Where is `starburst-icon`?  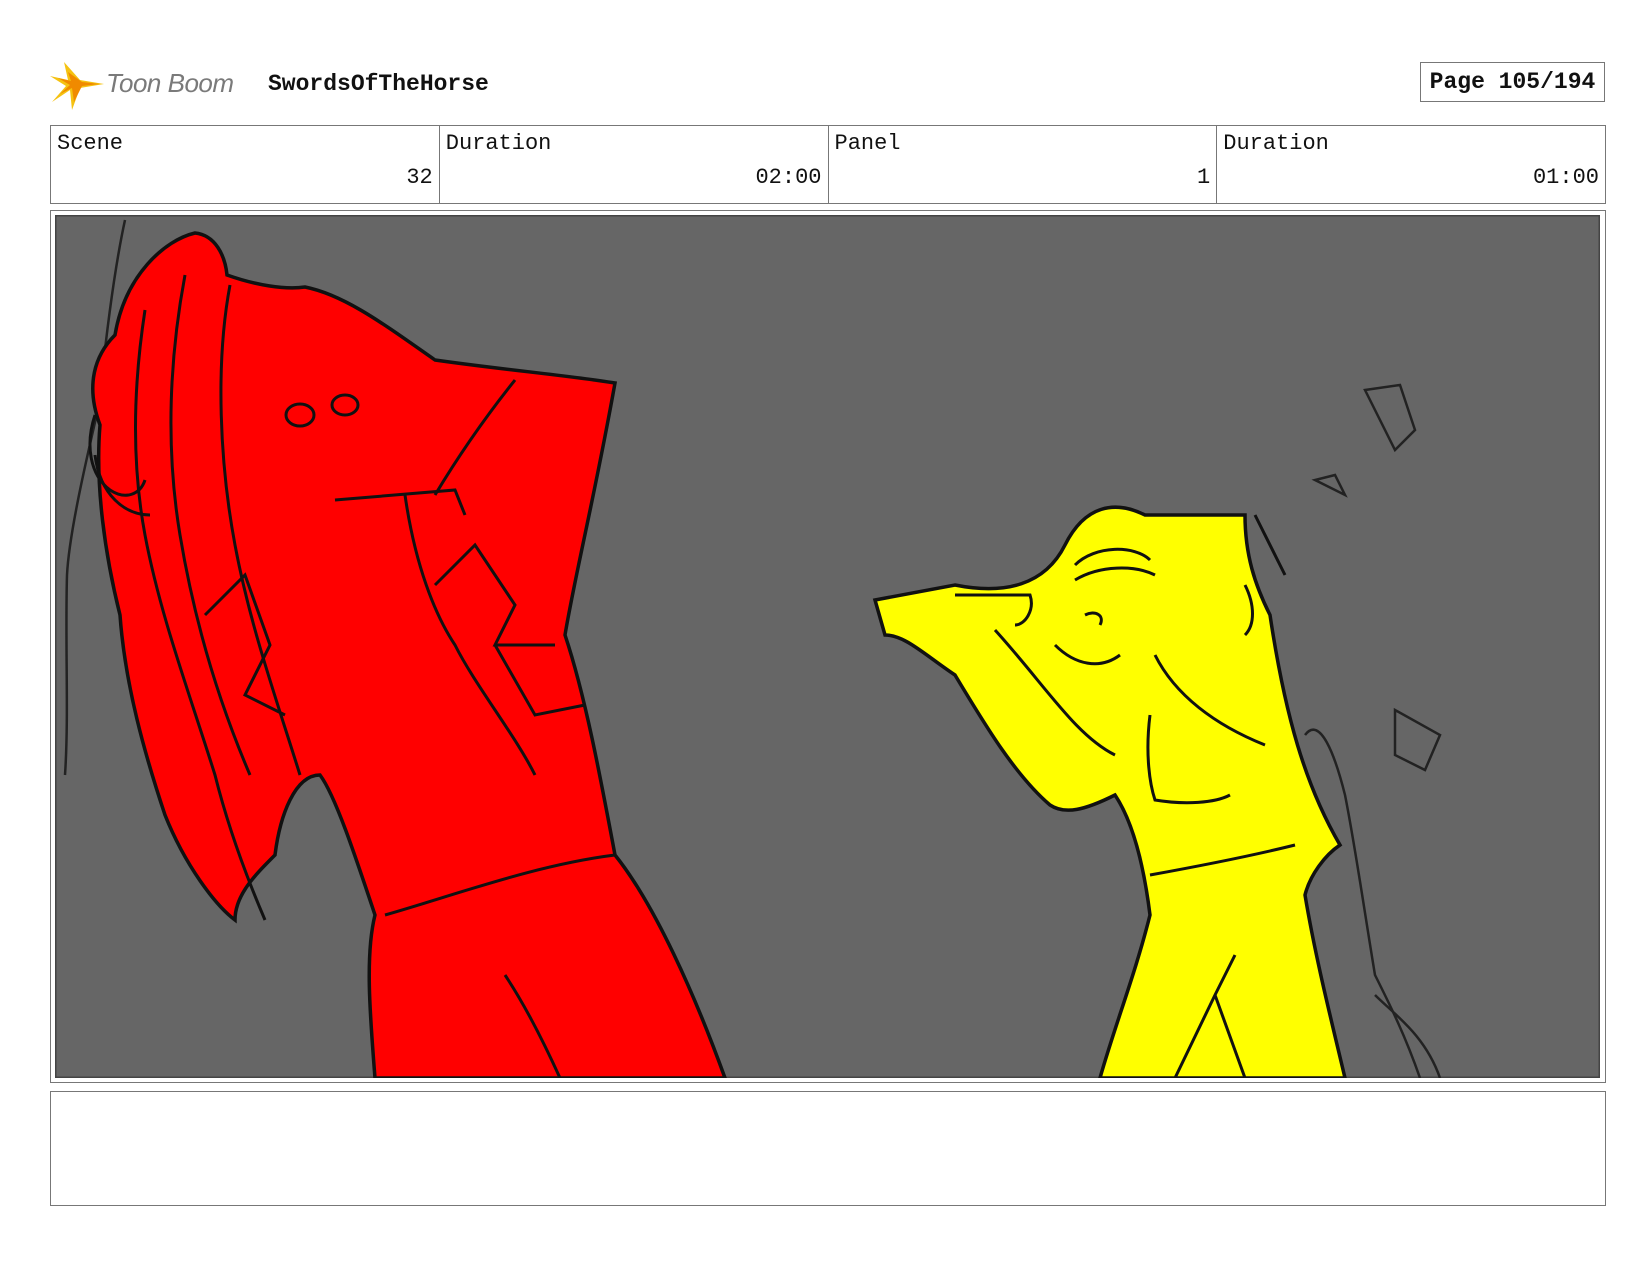
starburst-icon is located at coordinates (77, 86).